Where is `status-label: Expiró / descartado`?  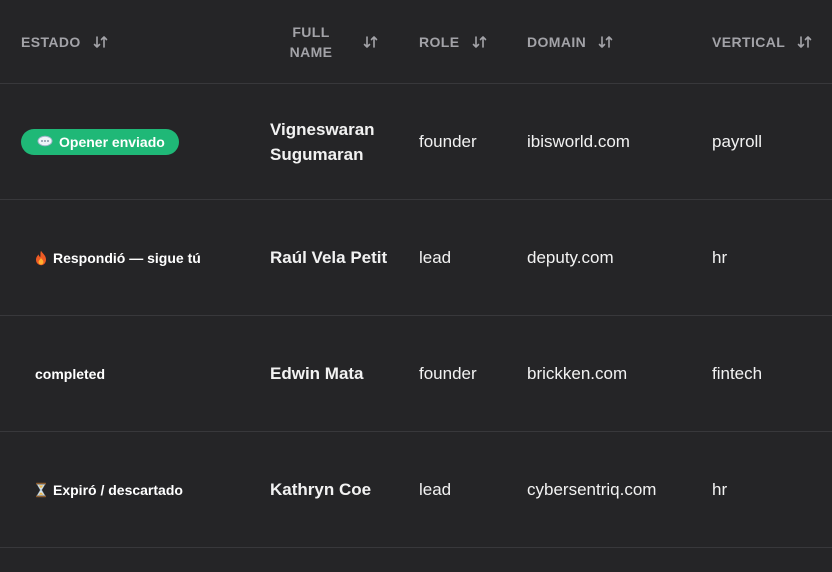
status-label: Expiró / descartado is located at coordinates (118, 489).